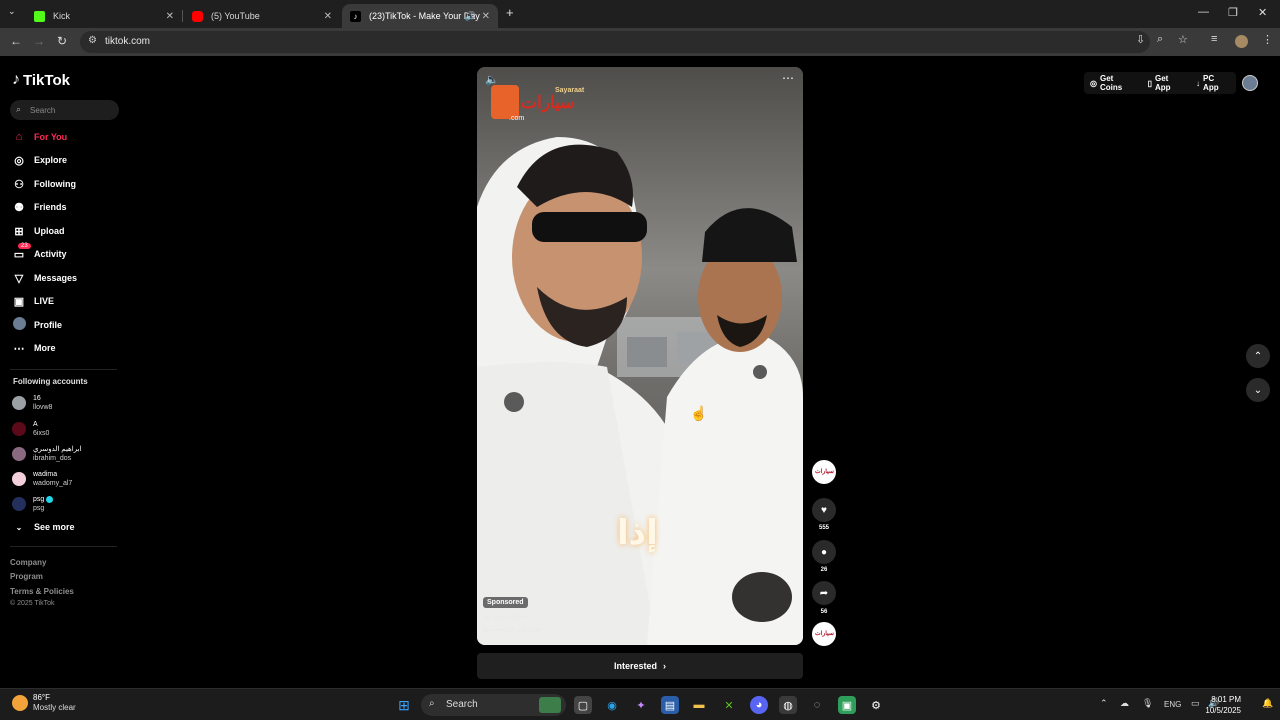 The image size is (1280, 720). I want to click on phone-icon: ▯, so click(1149, 83).